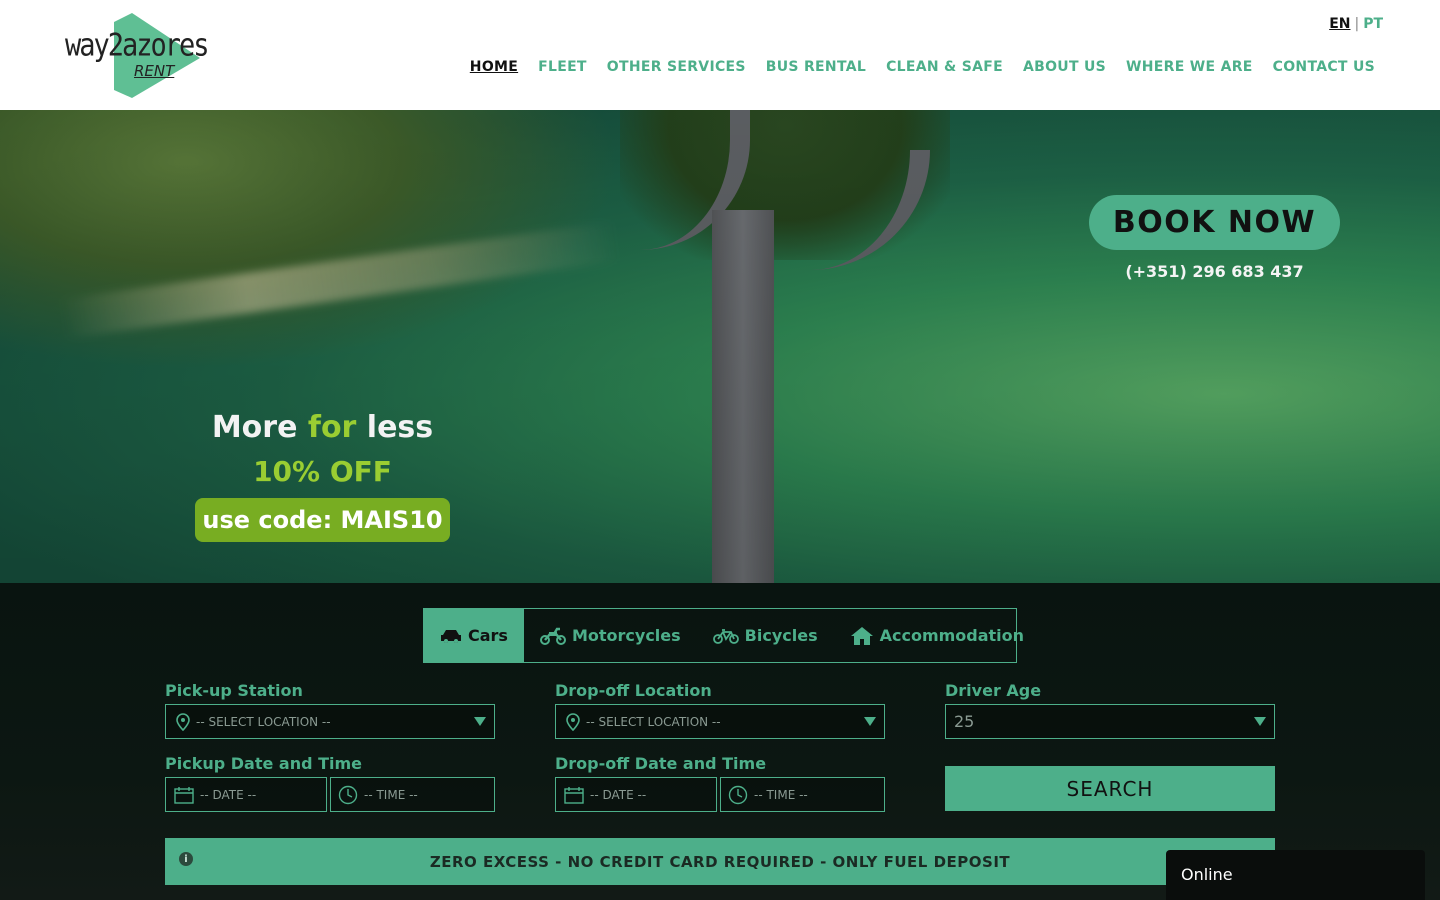 The image size is (1440, 900). What do you see at coordinates (781, 635) in the screenshot?
I see `tab-bicycles-label: Bicycles` at bounding box center [781, 635].